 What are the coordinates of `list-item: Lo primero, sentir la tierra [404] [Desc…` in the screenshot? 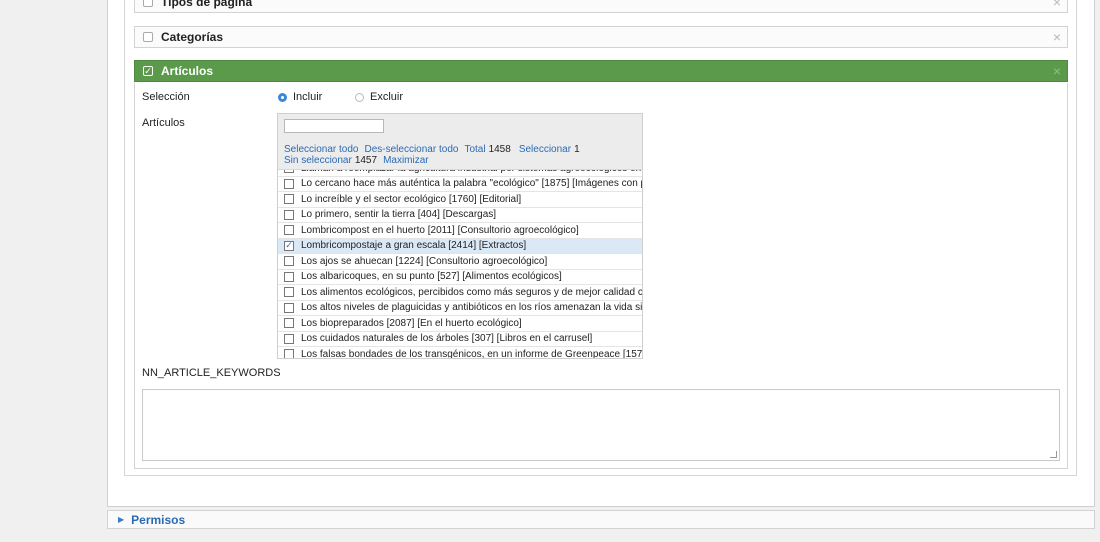 It's located at (460, 215).